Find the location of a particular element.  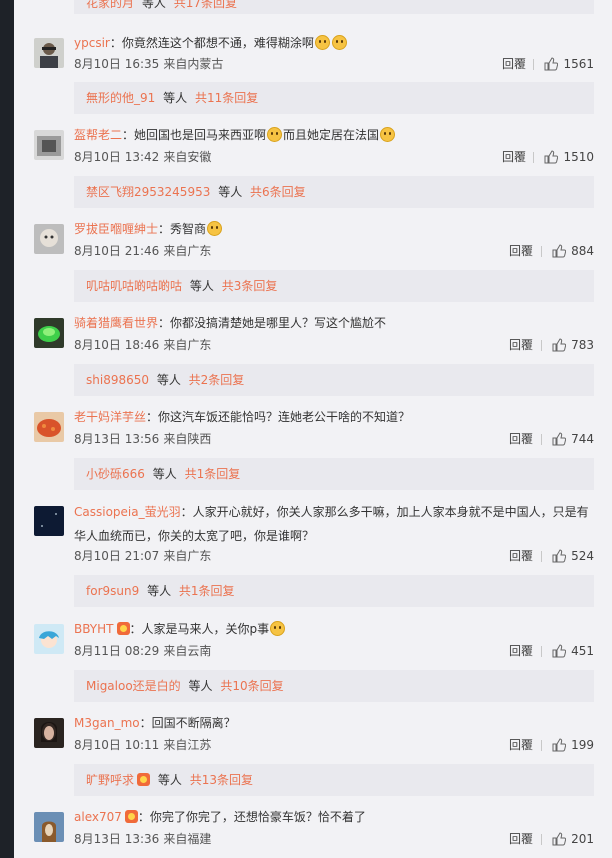

subreply-username: 花家的月 is located at coordinates (110, 5).